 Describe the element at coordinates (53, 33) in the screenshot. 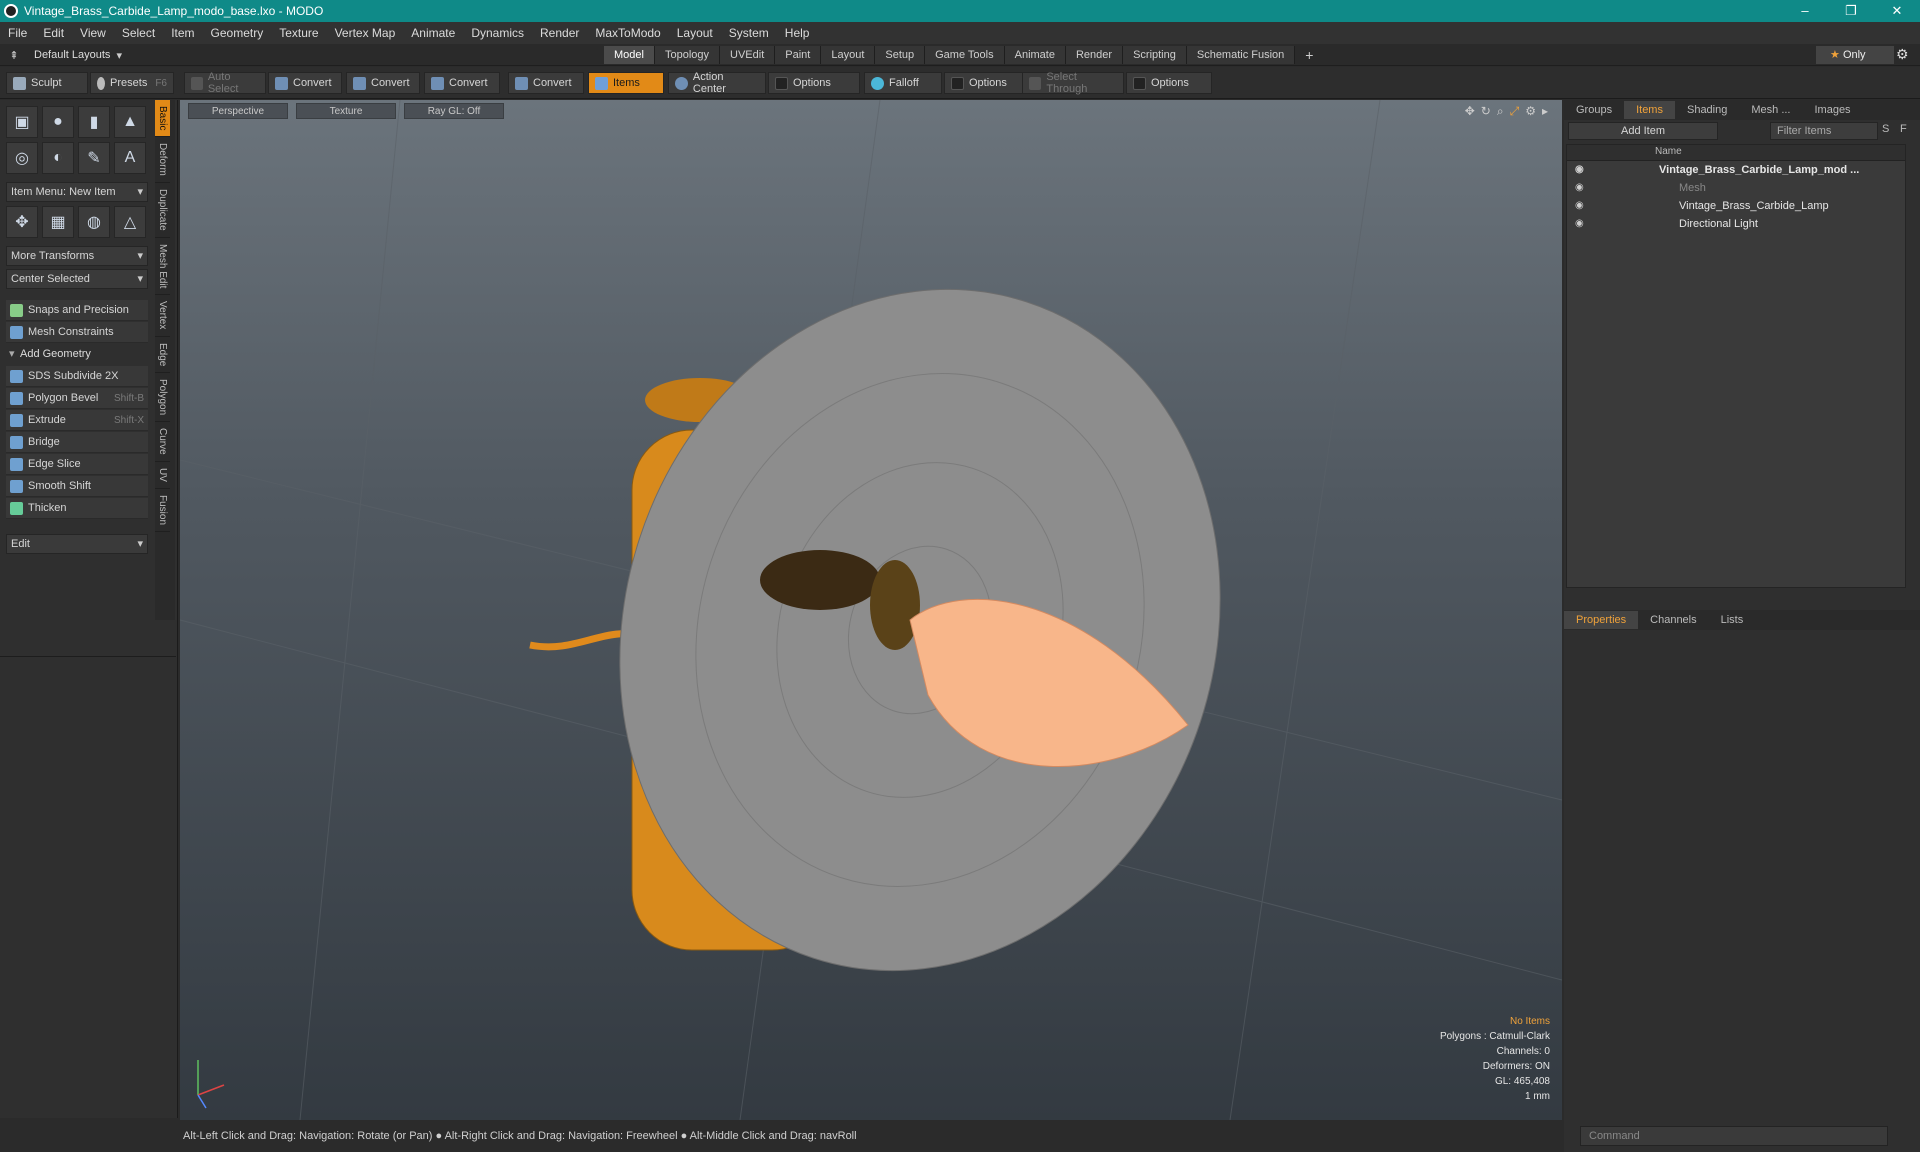

I see `menu-edit: Edit` at that location.